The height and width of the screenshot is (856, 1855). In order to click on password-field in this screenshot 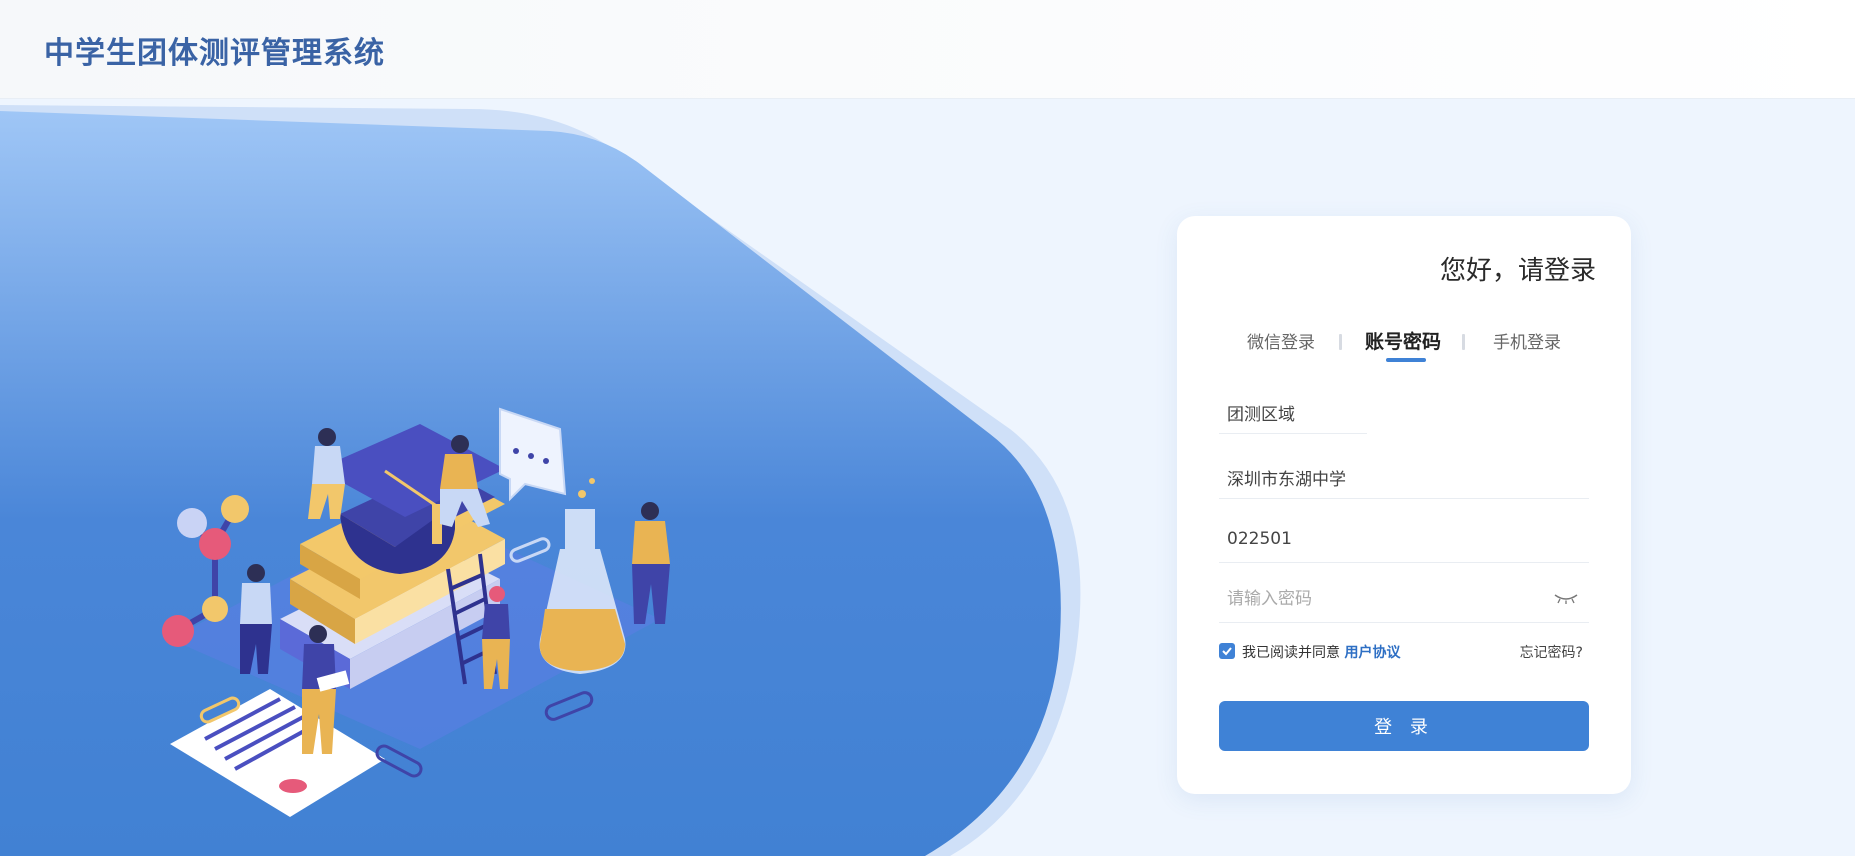, I will do `click(1404, 599)`.